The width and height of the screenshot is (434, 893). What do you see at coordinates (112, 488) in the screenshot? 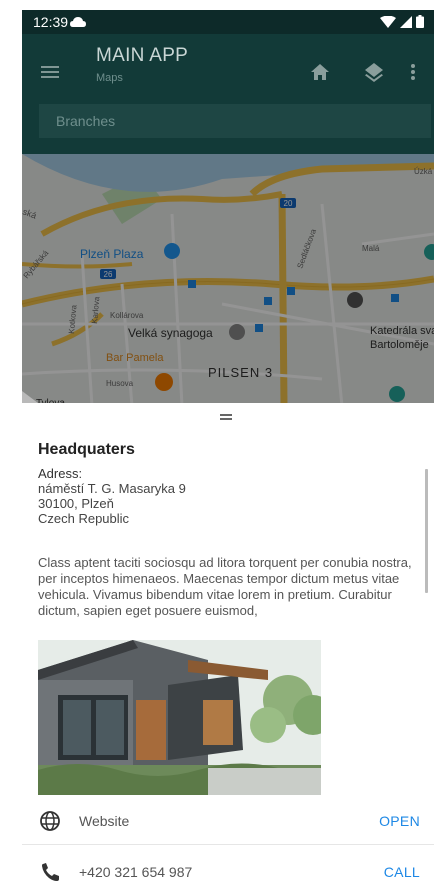
I see `address-line-1: náměstí T. G. Masaryka 9` at bounding box center [112, 488].